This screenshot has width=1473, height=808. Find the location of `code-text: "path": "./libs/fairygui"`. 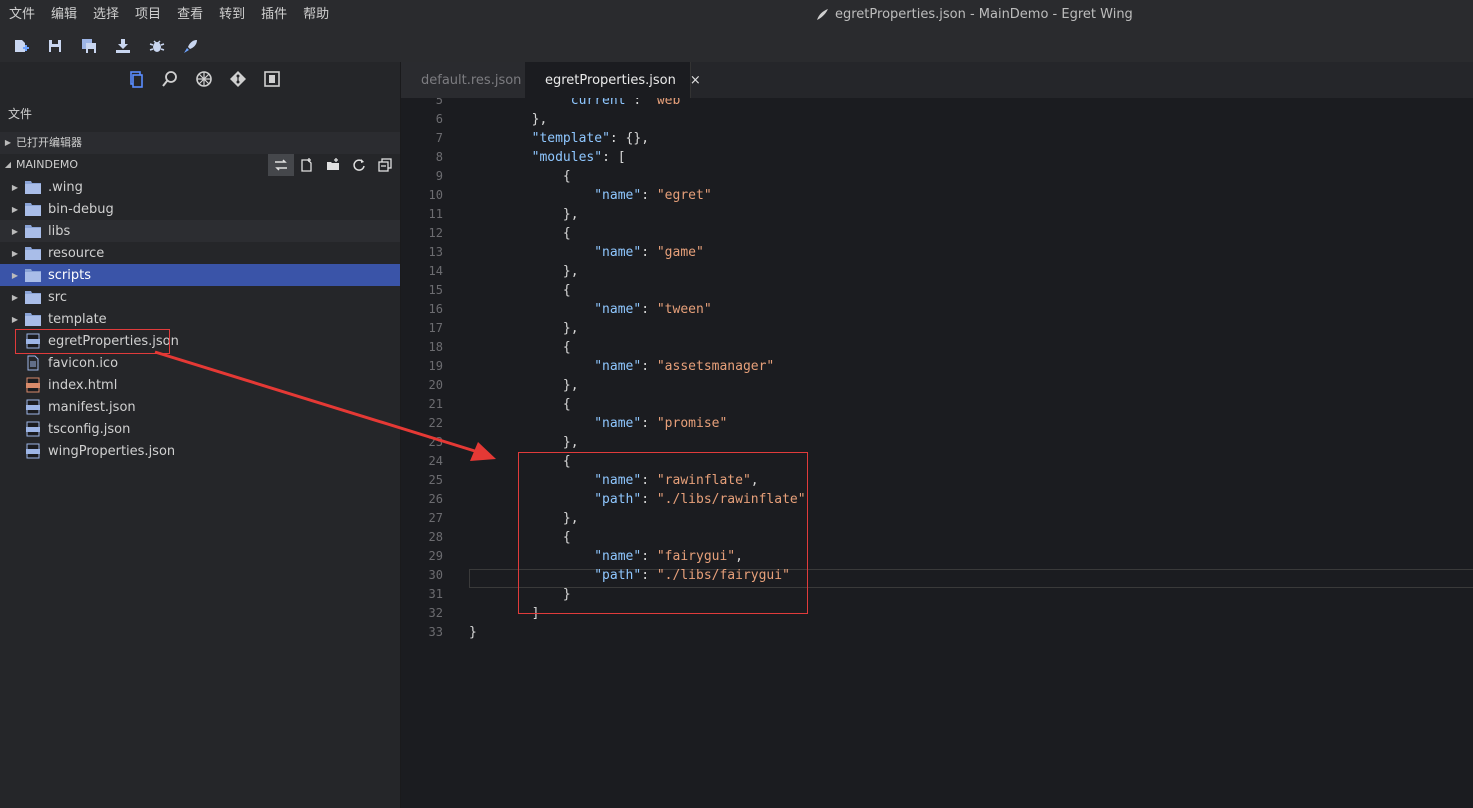

code-text: "path": "./libs/fairygui" is located at coordinates (629, 575).